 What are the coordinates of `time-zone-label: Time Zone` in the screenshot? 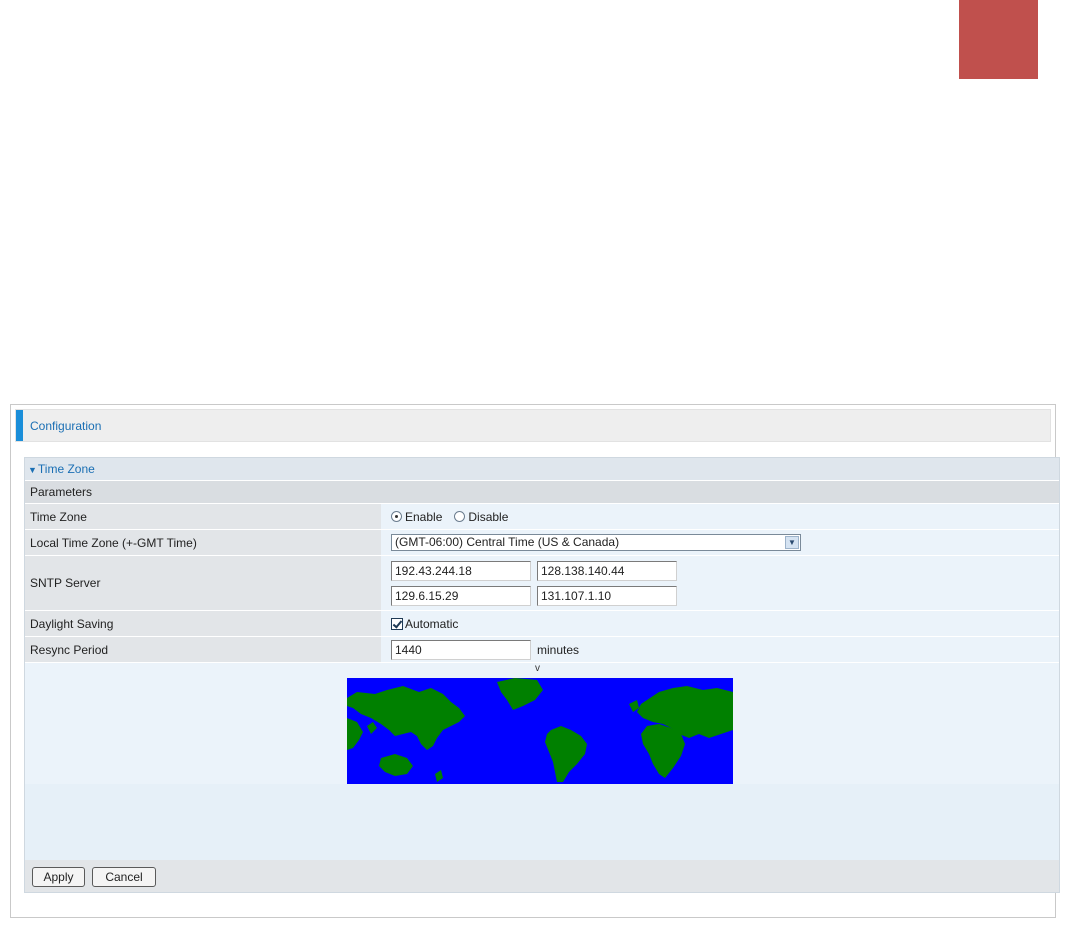 It's located at (203, 516).